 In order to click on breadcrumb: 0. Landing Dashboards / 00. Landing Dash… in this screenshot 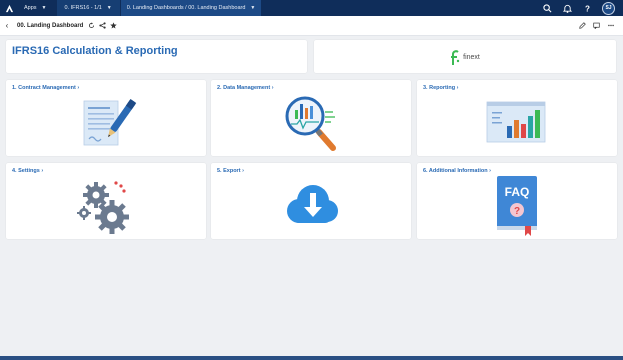, I will do `click(186, 8)`.